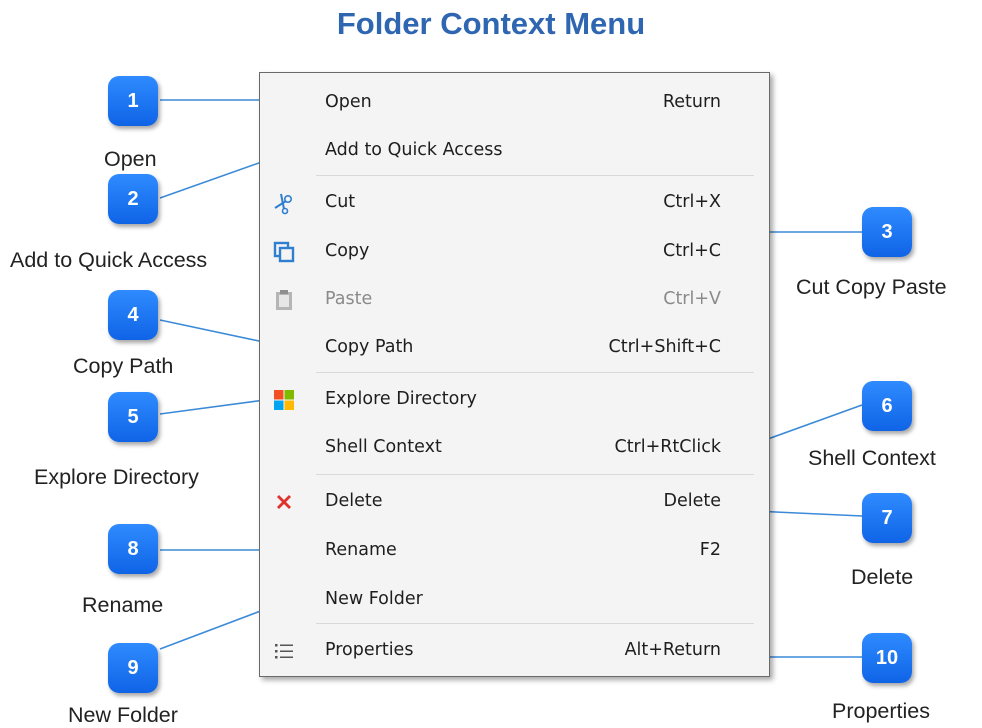  I want to click on menu-item-label: Explore Directory, so click(401, 399).